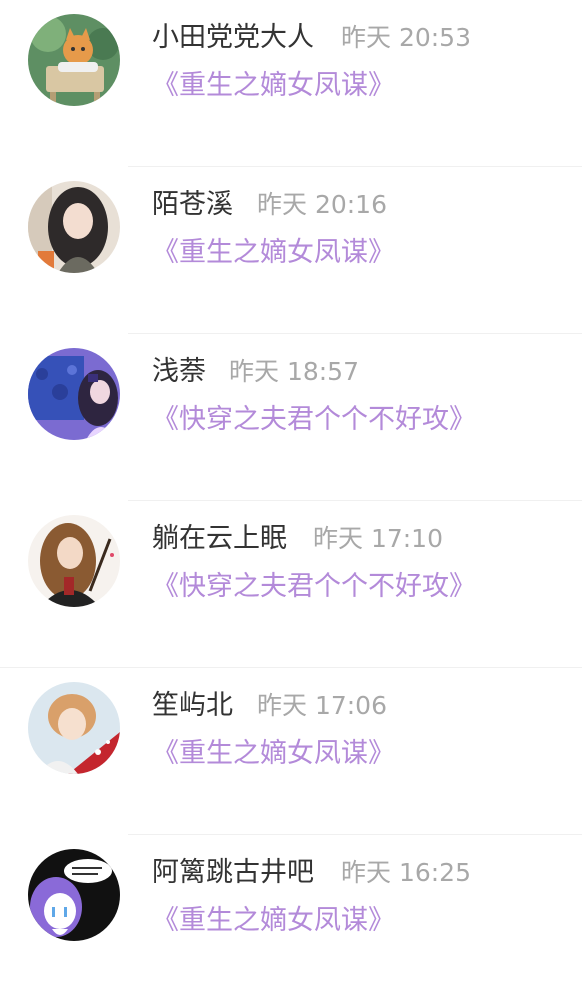  I want to click on comment-time: 昨天 18:57, so click(294, 371).